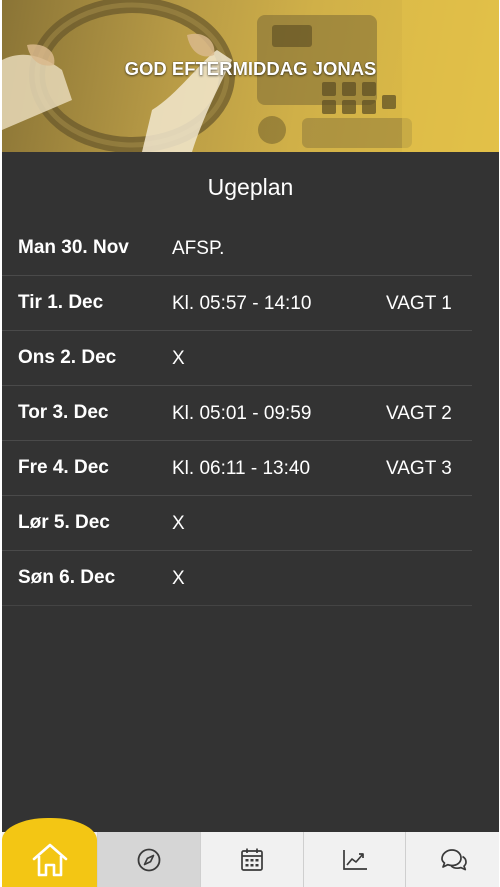  What do you see at coordinates (250, 187) in the screenshot?
I see `page-title: Ugeplan` at bounding box center [250, 187].